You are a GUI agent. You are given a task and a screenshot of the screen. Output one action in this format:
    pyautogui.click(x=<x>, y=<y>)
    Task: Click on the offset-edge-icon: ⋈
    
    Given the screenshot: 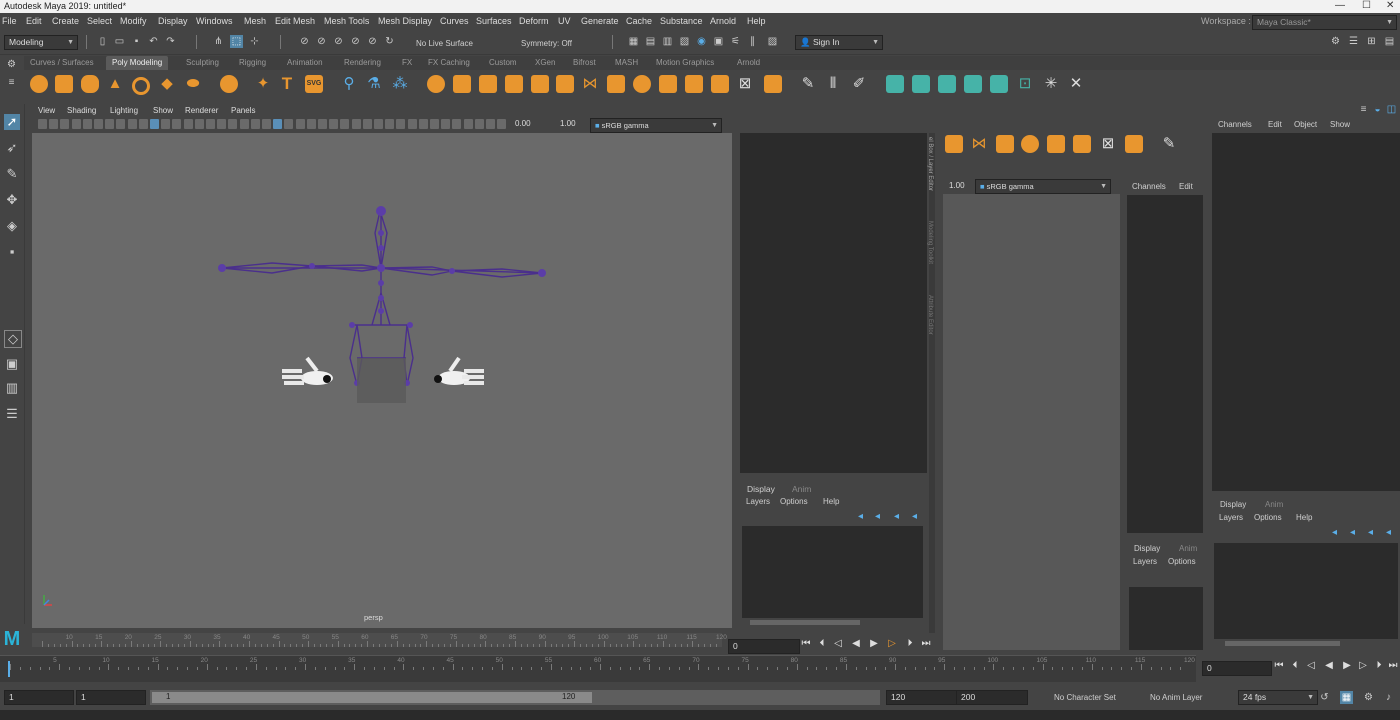 What is the action you would take?
    pyautogui.click(x=979, y=144)
    